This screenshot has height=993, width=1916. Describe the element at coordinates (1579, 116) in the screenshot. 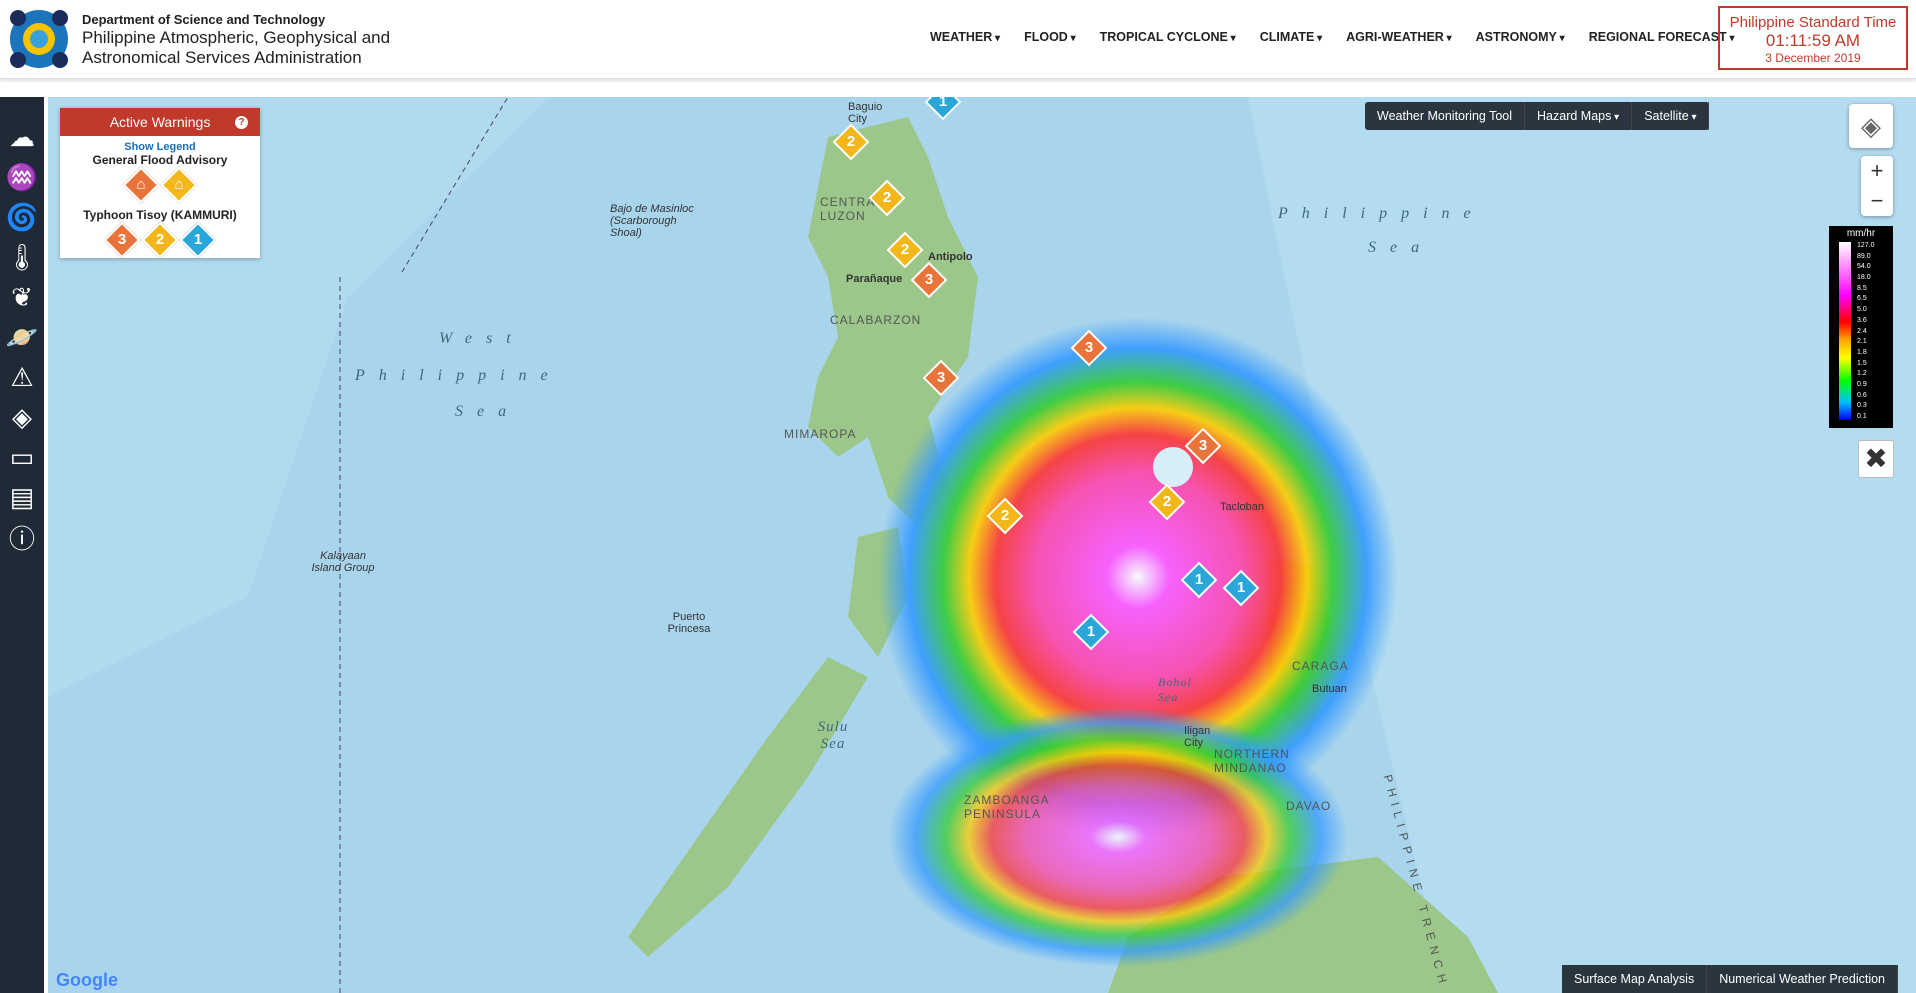

I see `hazard-maps-dropdown: Hazard Maps` at that location.